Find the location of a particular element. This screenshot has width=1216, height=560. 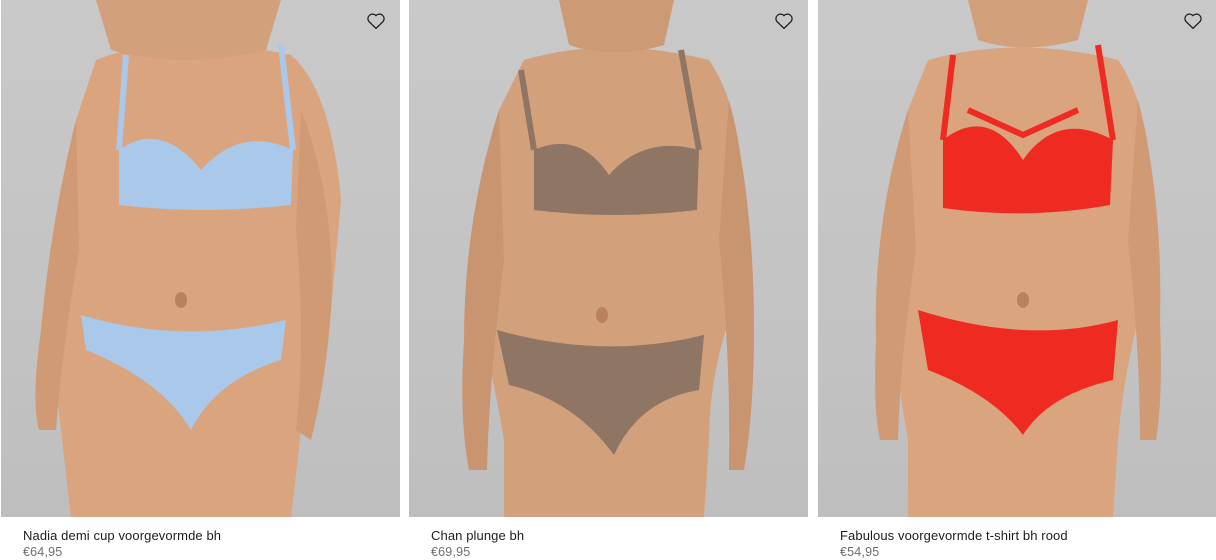

product-price: €69,95 is located at coordinates (451, 552).